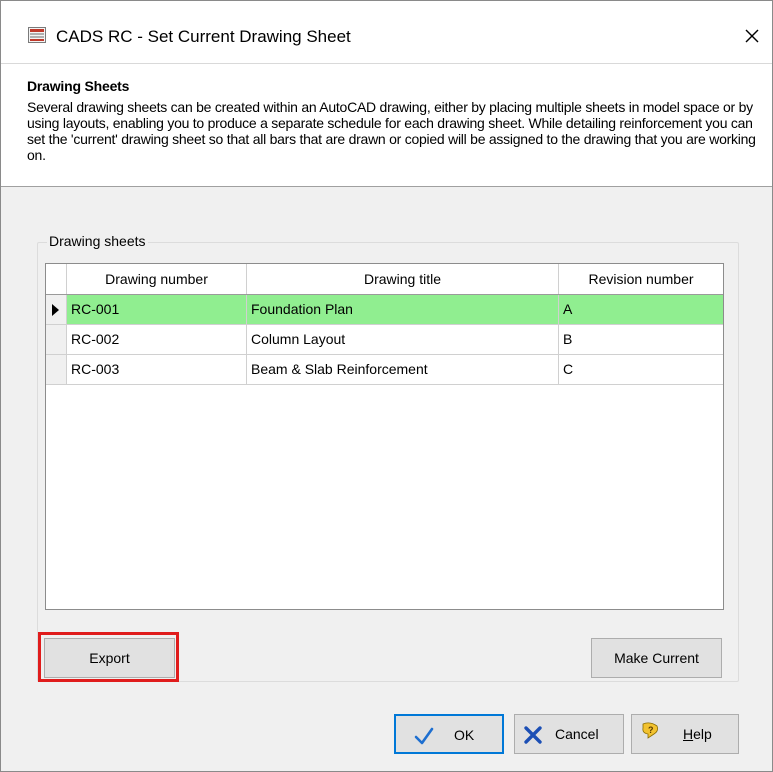  What do you see at coordinates (464, 735) in the screenshot?
I see `ok-label: OK` at bounding box center [464, 735].